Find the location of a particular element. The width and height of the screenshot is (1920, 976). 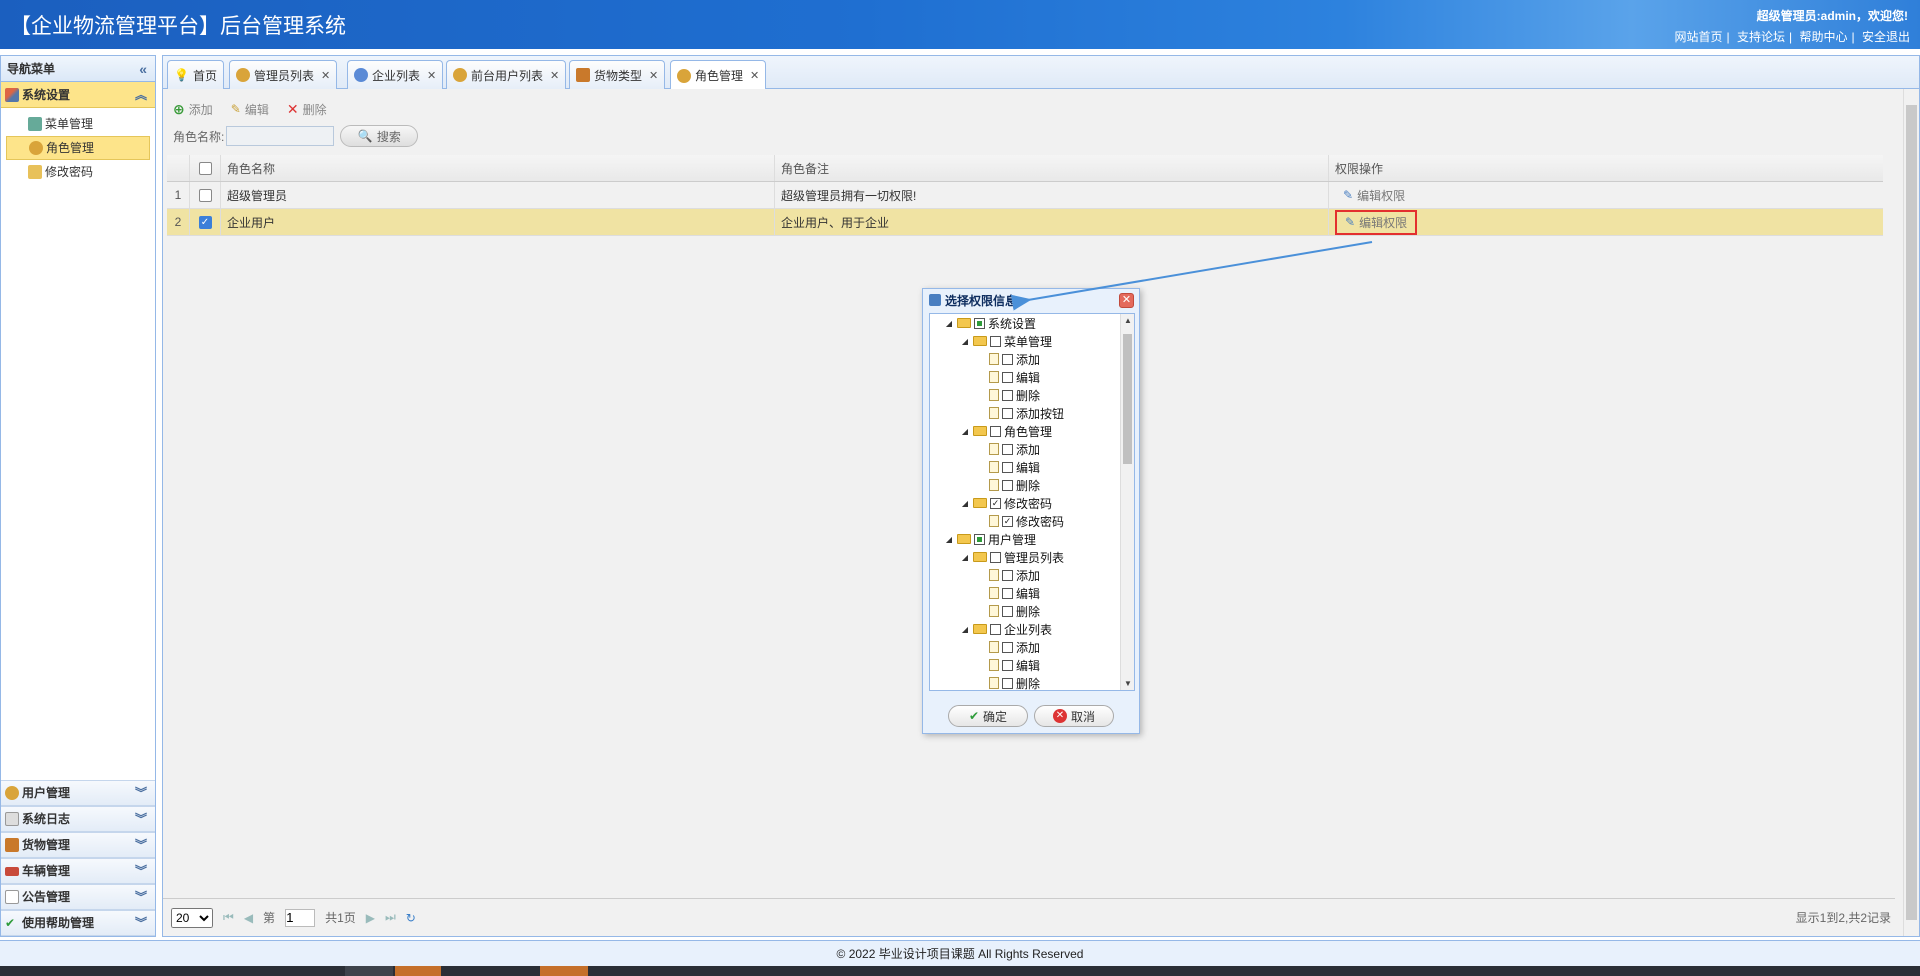

acc-vehicle-management: 车辆管理 ︾ is located at coordinates (78, 871).